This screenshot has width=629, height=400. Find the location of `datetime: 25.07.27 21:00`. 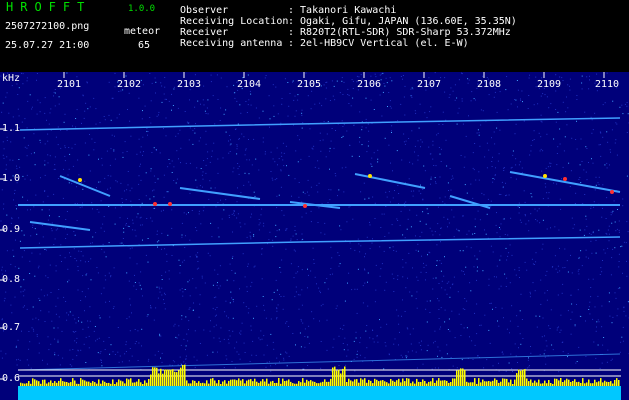

datetime: 25.07.27 21:00 is located at coordinates (47, 45).